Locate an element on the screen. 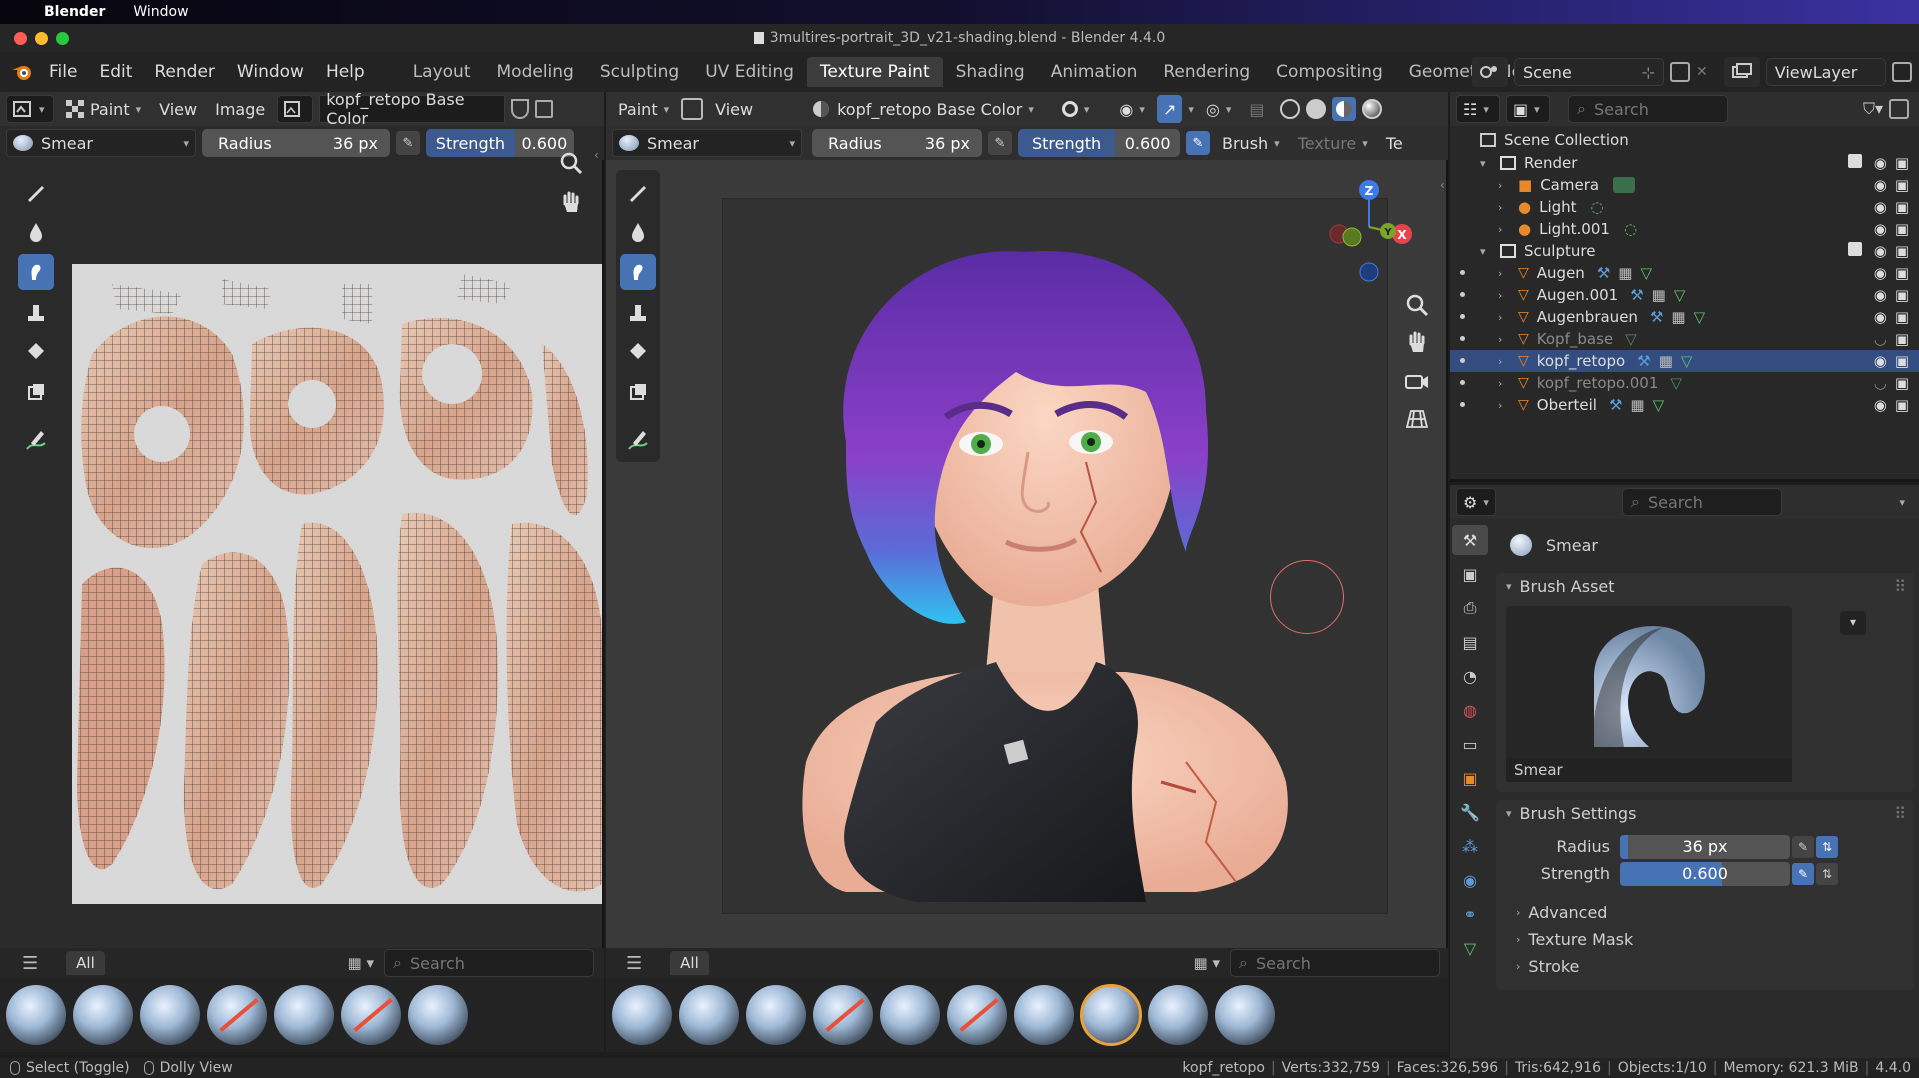 This screenshot has width=1919, height=1078. camera-data-icon is located at coordinates (1624, 185).